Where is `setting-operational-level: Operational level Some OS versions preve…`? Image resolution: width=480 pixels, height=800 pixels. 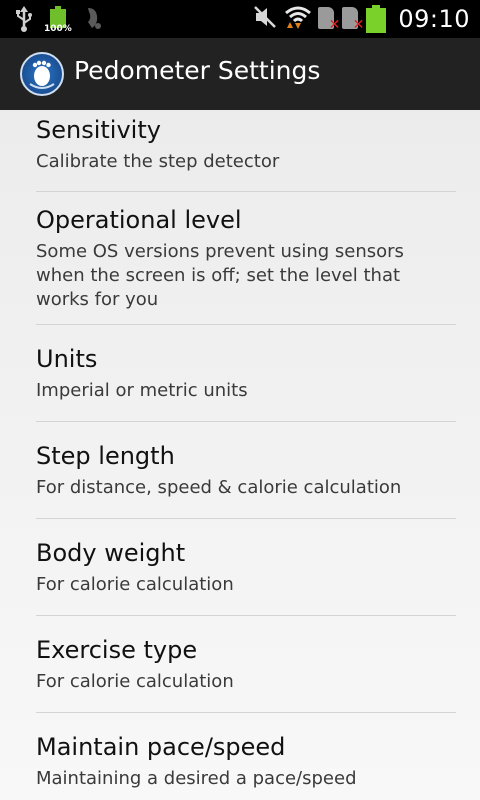 setting-operational-level: Operational level Some OS versions preve… is located at coordinates (246, 258).